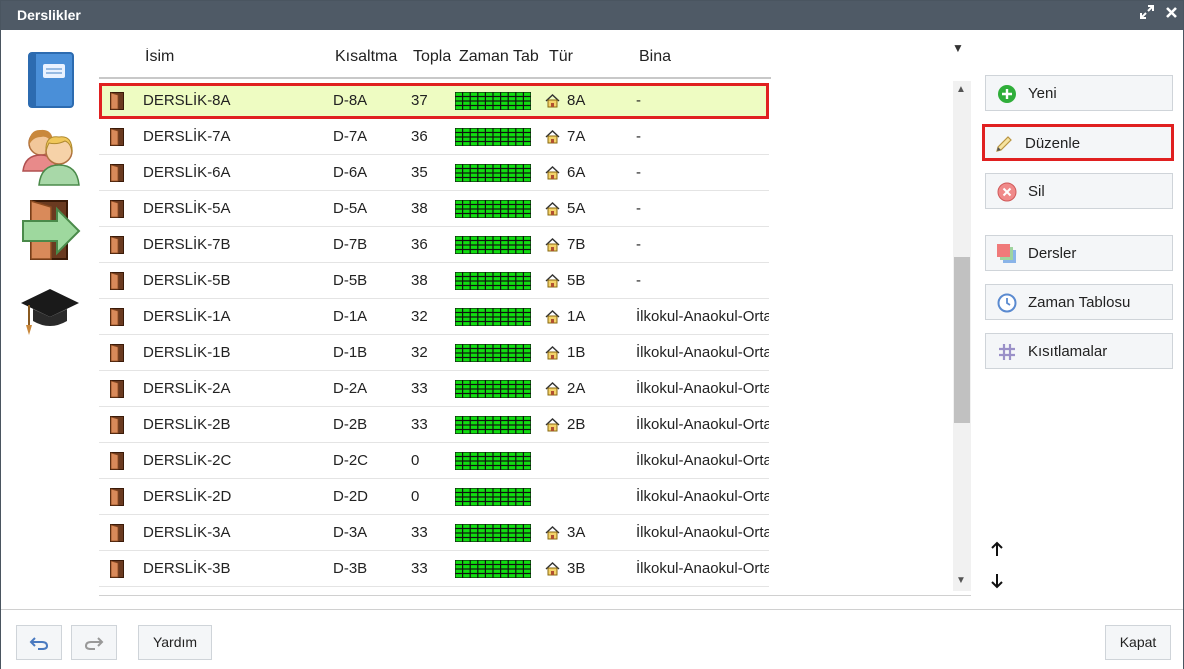 The image size is (1184, 669). Describe the element at coordinates (350, 316) in the screenshot. I see `cell-short: D-1A` at that location.